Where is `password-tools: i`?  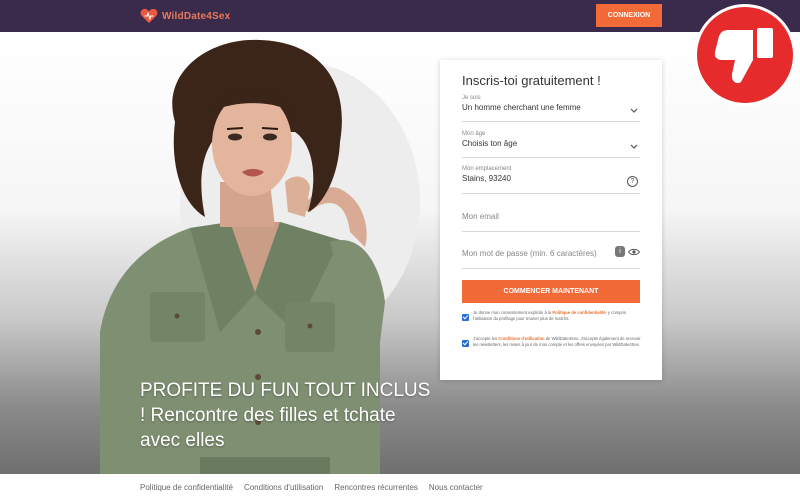
password-tools: i is located at coordinates (627, 251).